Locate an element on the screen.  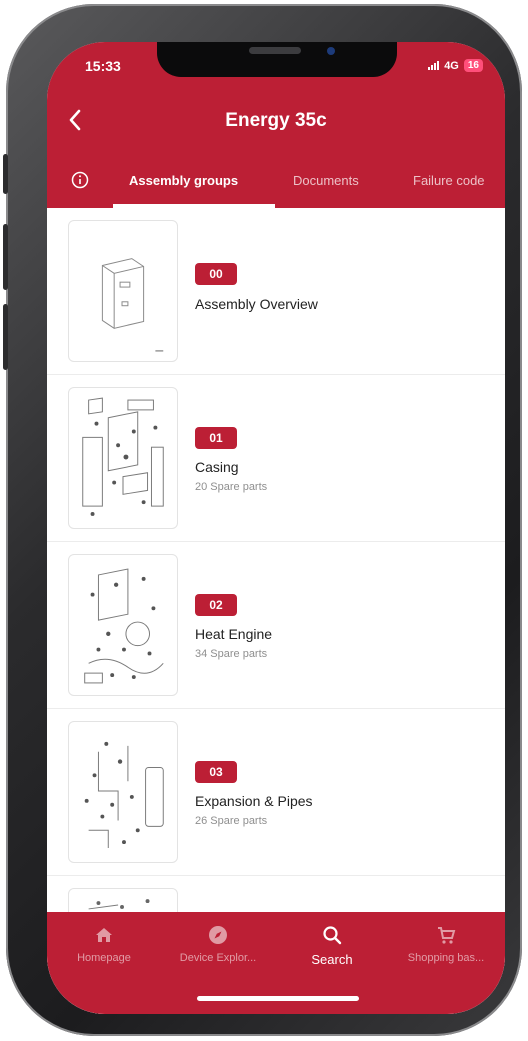
pipes-drawing is located at coordinates (124, 794).